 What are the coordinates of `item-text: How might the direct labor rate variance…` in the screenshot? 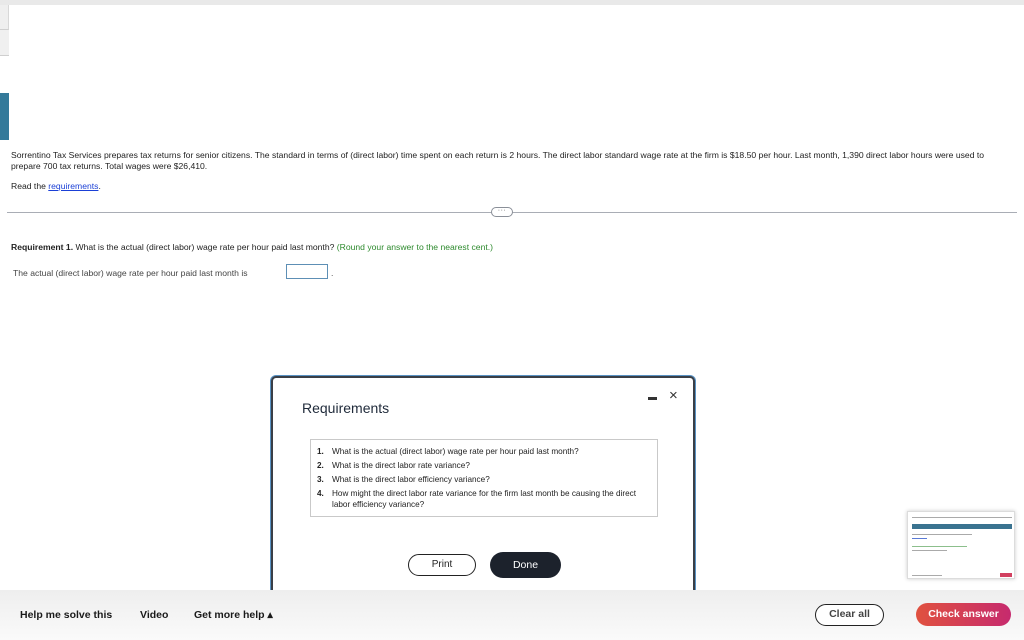 It's located at (484, 499).